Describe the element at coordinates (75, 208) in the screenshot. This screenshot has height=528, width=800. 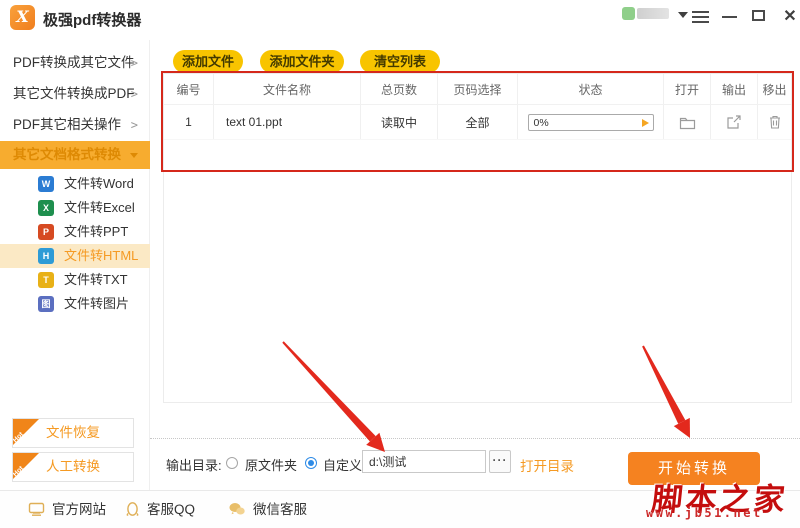
I see `sidebar-item-file-to-excel: X 文件转Excel` at that location.